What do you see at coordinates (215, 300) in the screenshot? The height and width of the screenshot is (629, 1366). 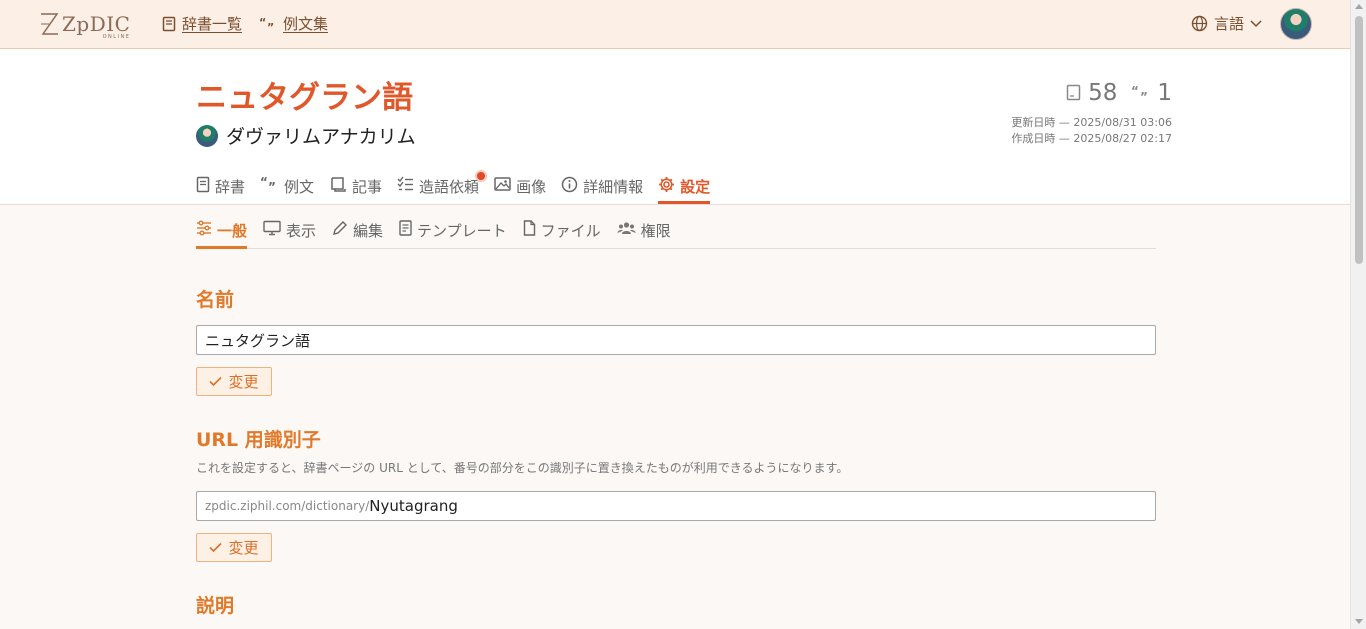 I see `name-section-title: 名前` at bounding box center [215, 300].